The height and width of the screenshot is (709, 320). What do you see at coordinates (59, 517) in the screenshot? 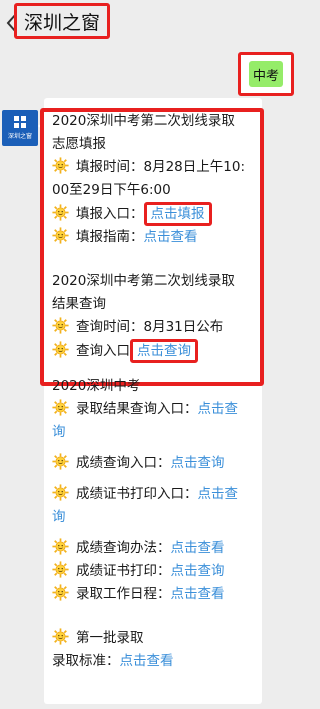
I see `cert-print-entry-link-wrap: 询` at bounding box center [59, 517].